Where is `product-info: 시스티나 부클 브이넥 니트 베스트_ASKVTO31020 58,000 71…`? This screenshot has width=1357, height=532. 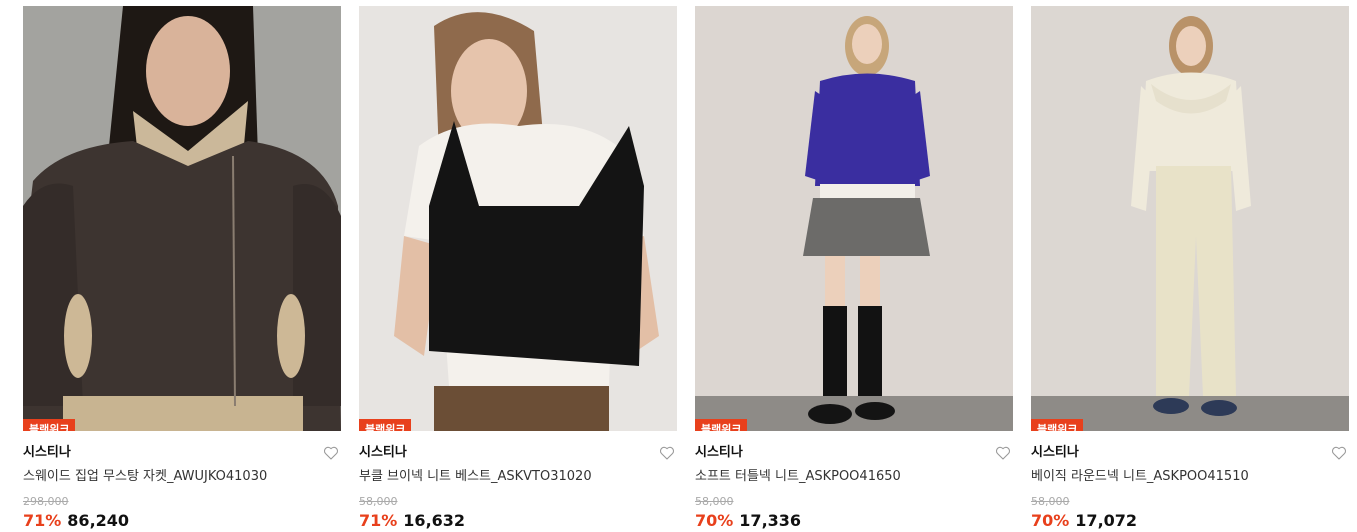
product-info: 시스티나 부클 브이넥 니트 베스트_ASKVTO31020 58,000 71… is located at coordinates (518, 481).